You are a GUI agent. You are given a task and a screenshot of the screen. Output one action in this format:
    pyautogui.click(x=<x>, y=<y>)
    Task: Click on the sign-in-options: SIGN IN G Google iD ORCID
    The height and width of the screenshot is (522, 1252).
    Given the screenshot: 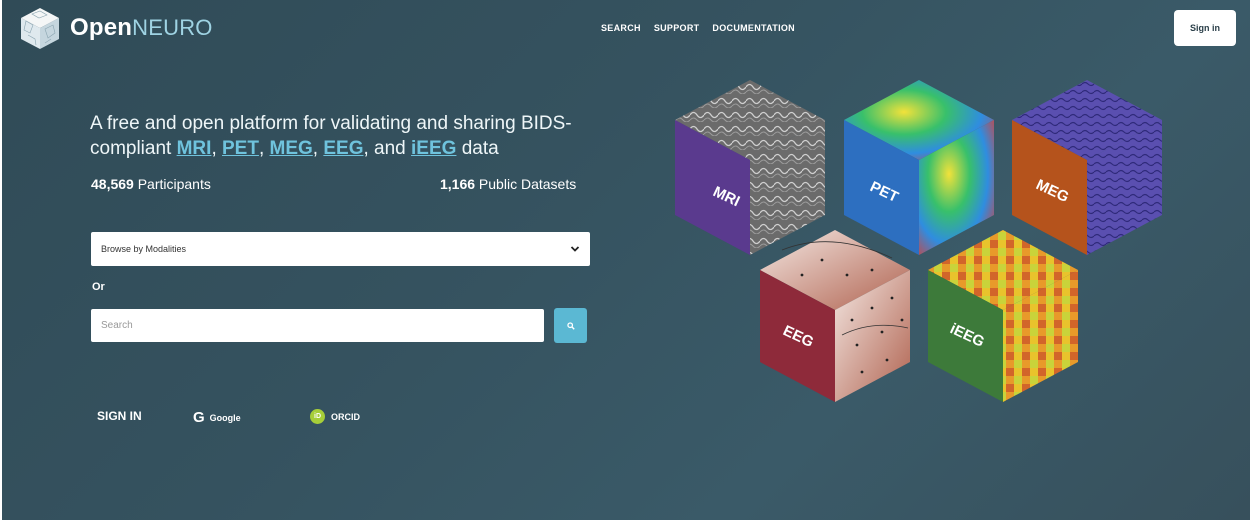 What is the action you would take?
    pyautogui.click(x=228, y=417)
    